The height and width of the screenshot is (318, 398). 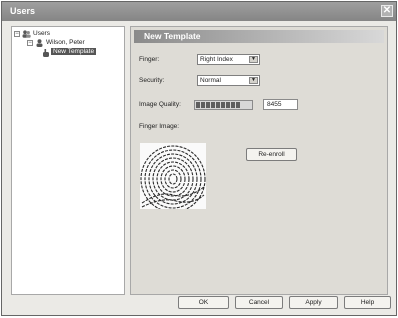 I want to click on users-group-icon, so click(x=26, y=34).